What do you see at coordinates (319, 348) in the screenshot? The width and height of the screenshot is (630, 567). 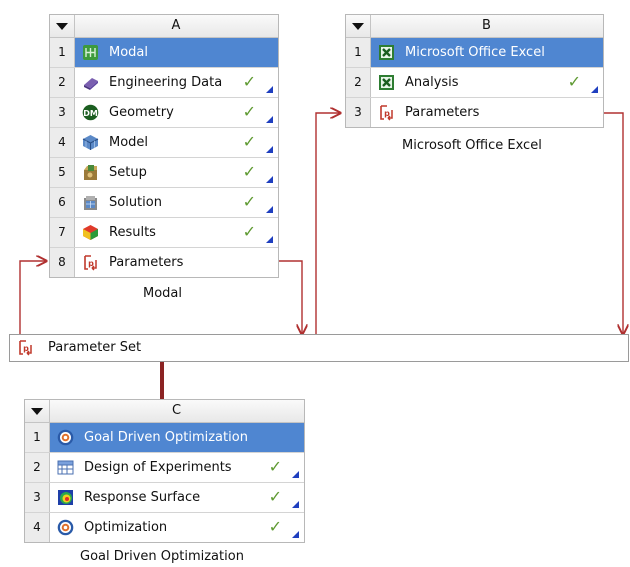 I see `parameter-set-bar: Parameter Set` at bounding box center [319, 348].